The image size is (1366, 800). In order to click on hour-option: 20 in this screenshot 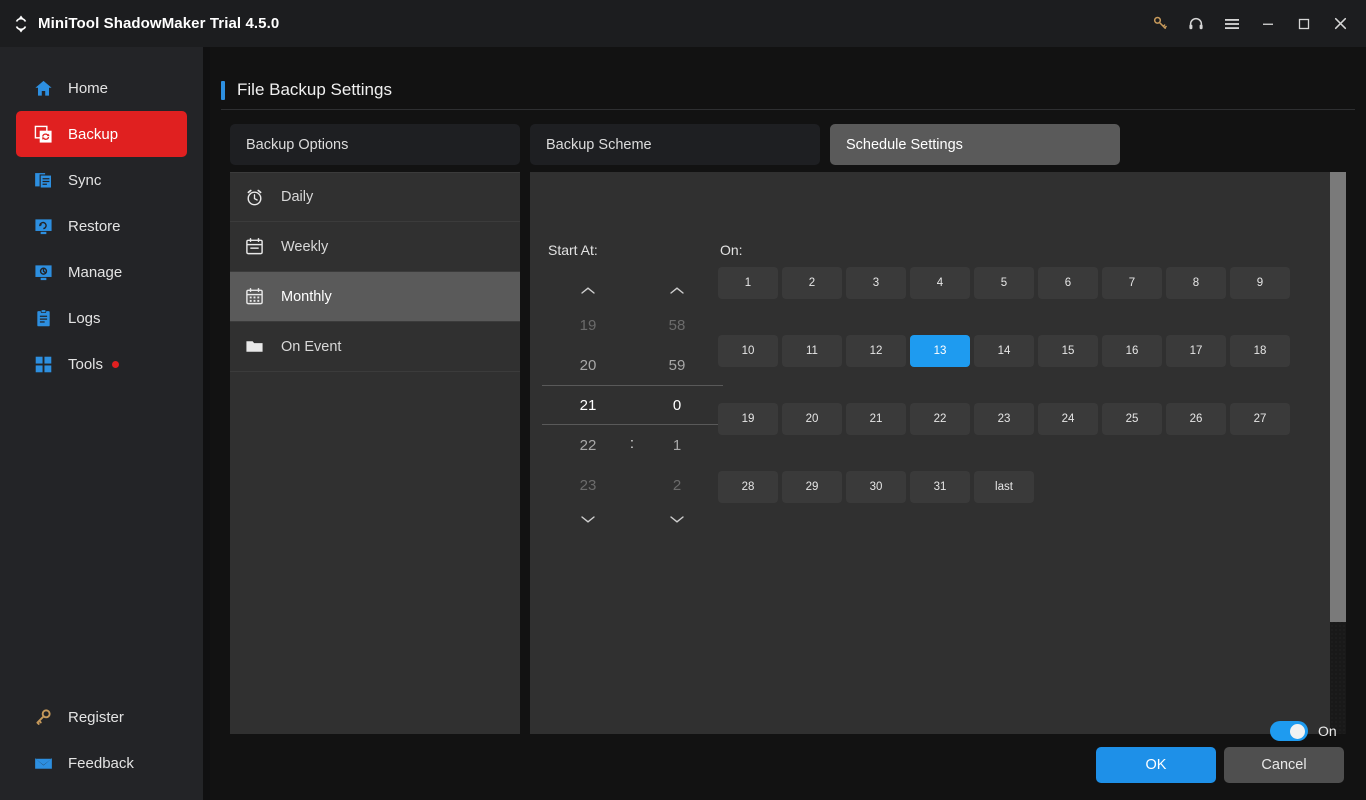, I will do `click(588, 365)`.